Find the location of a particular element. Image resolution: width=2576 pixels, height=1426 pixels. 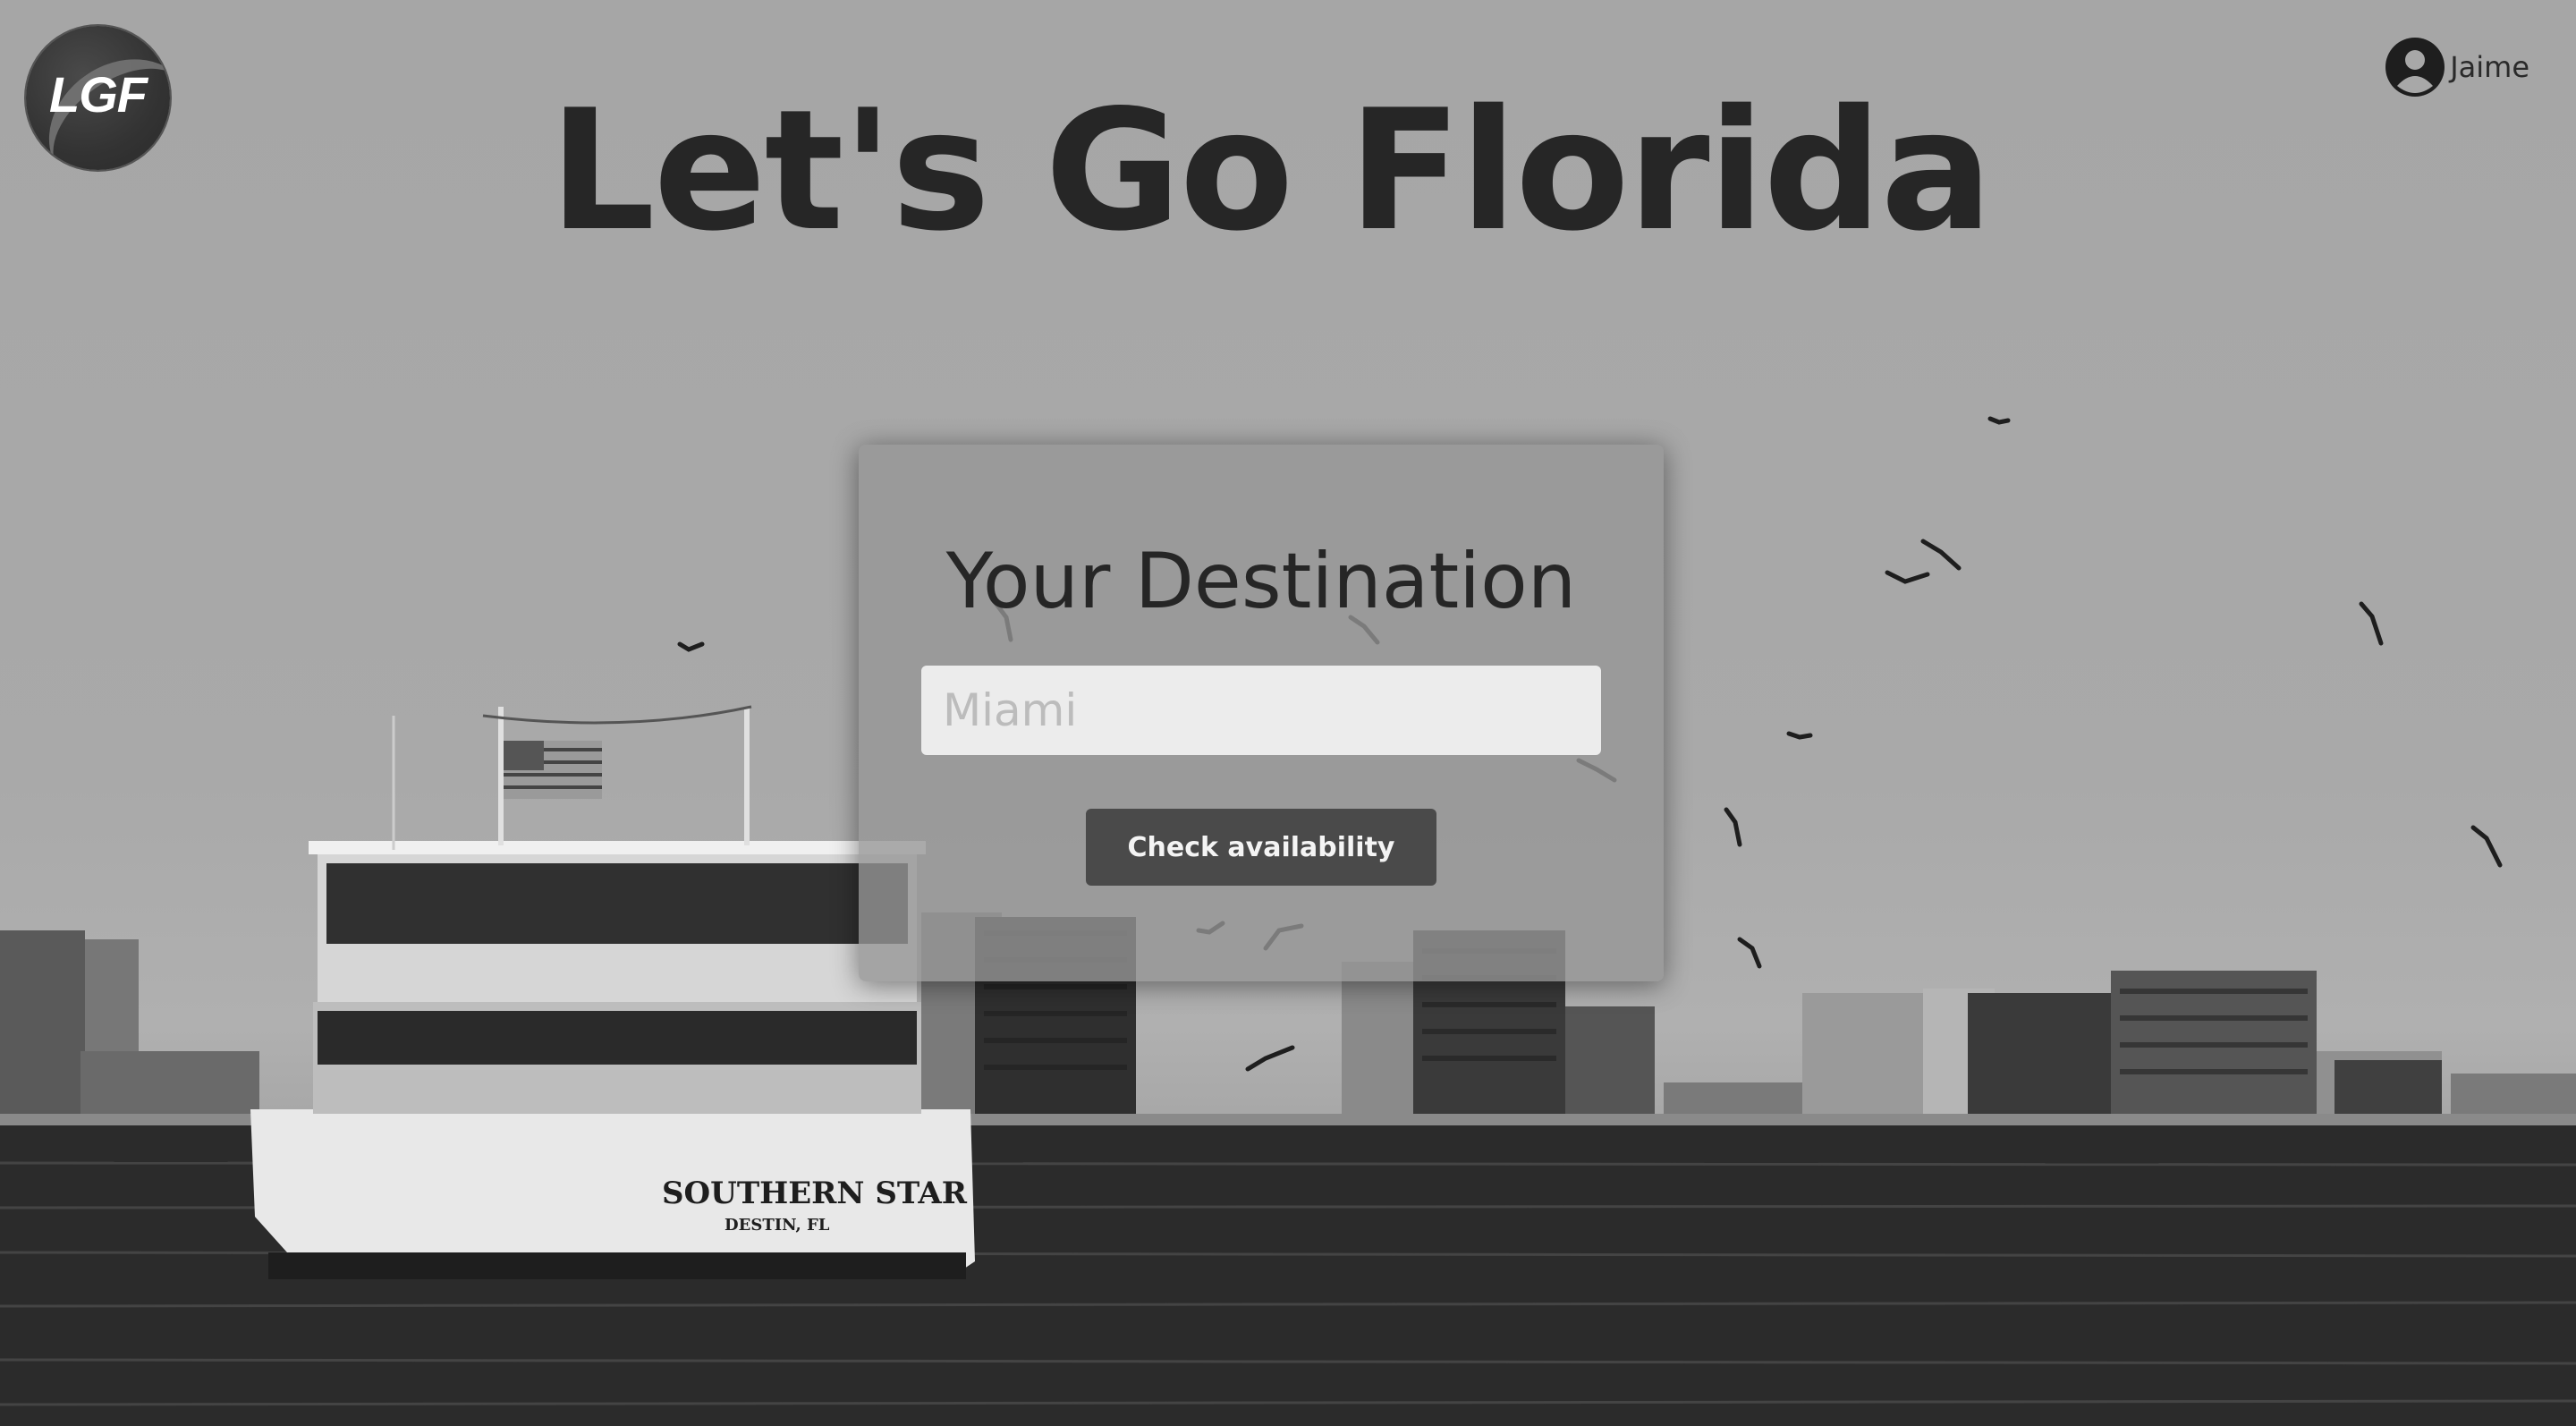

destination-search-card: Your Destination Check availability is located at coordinates (1261, 713).